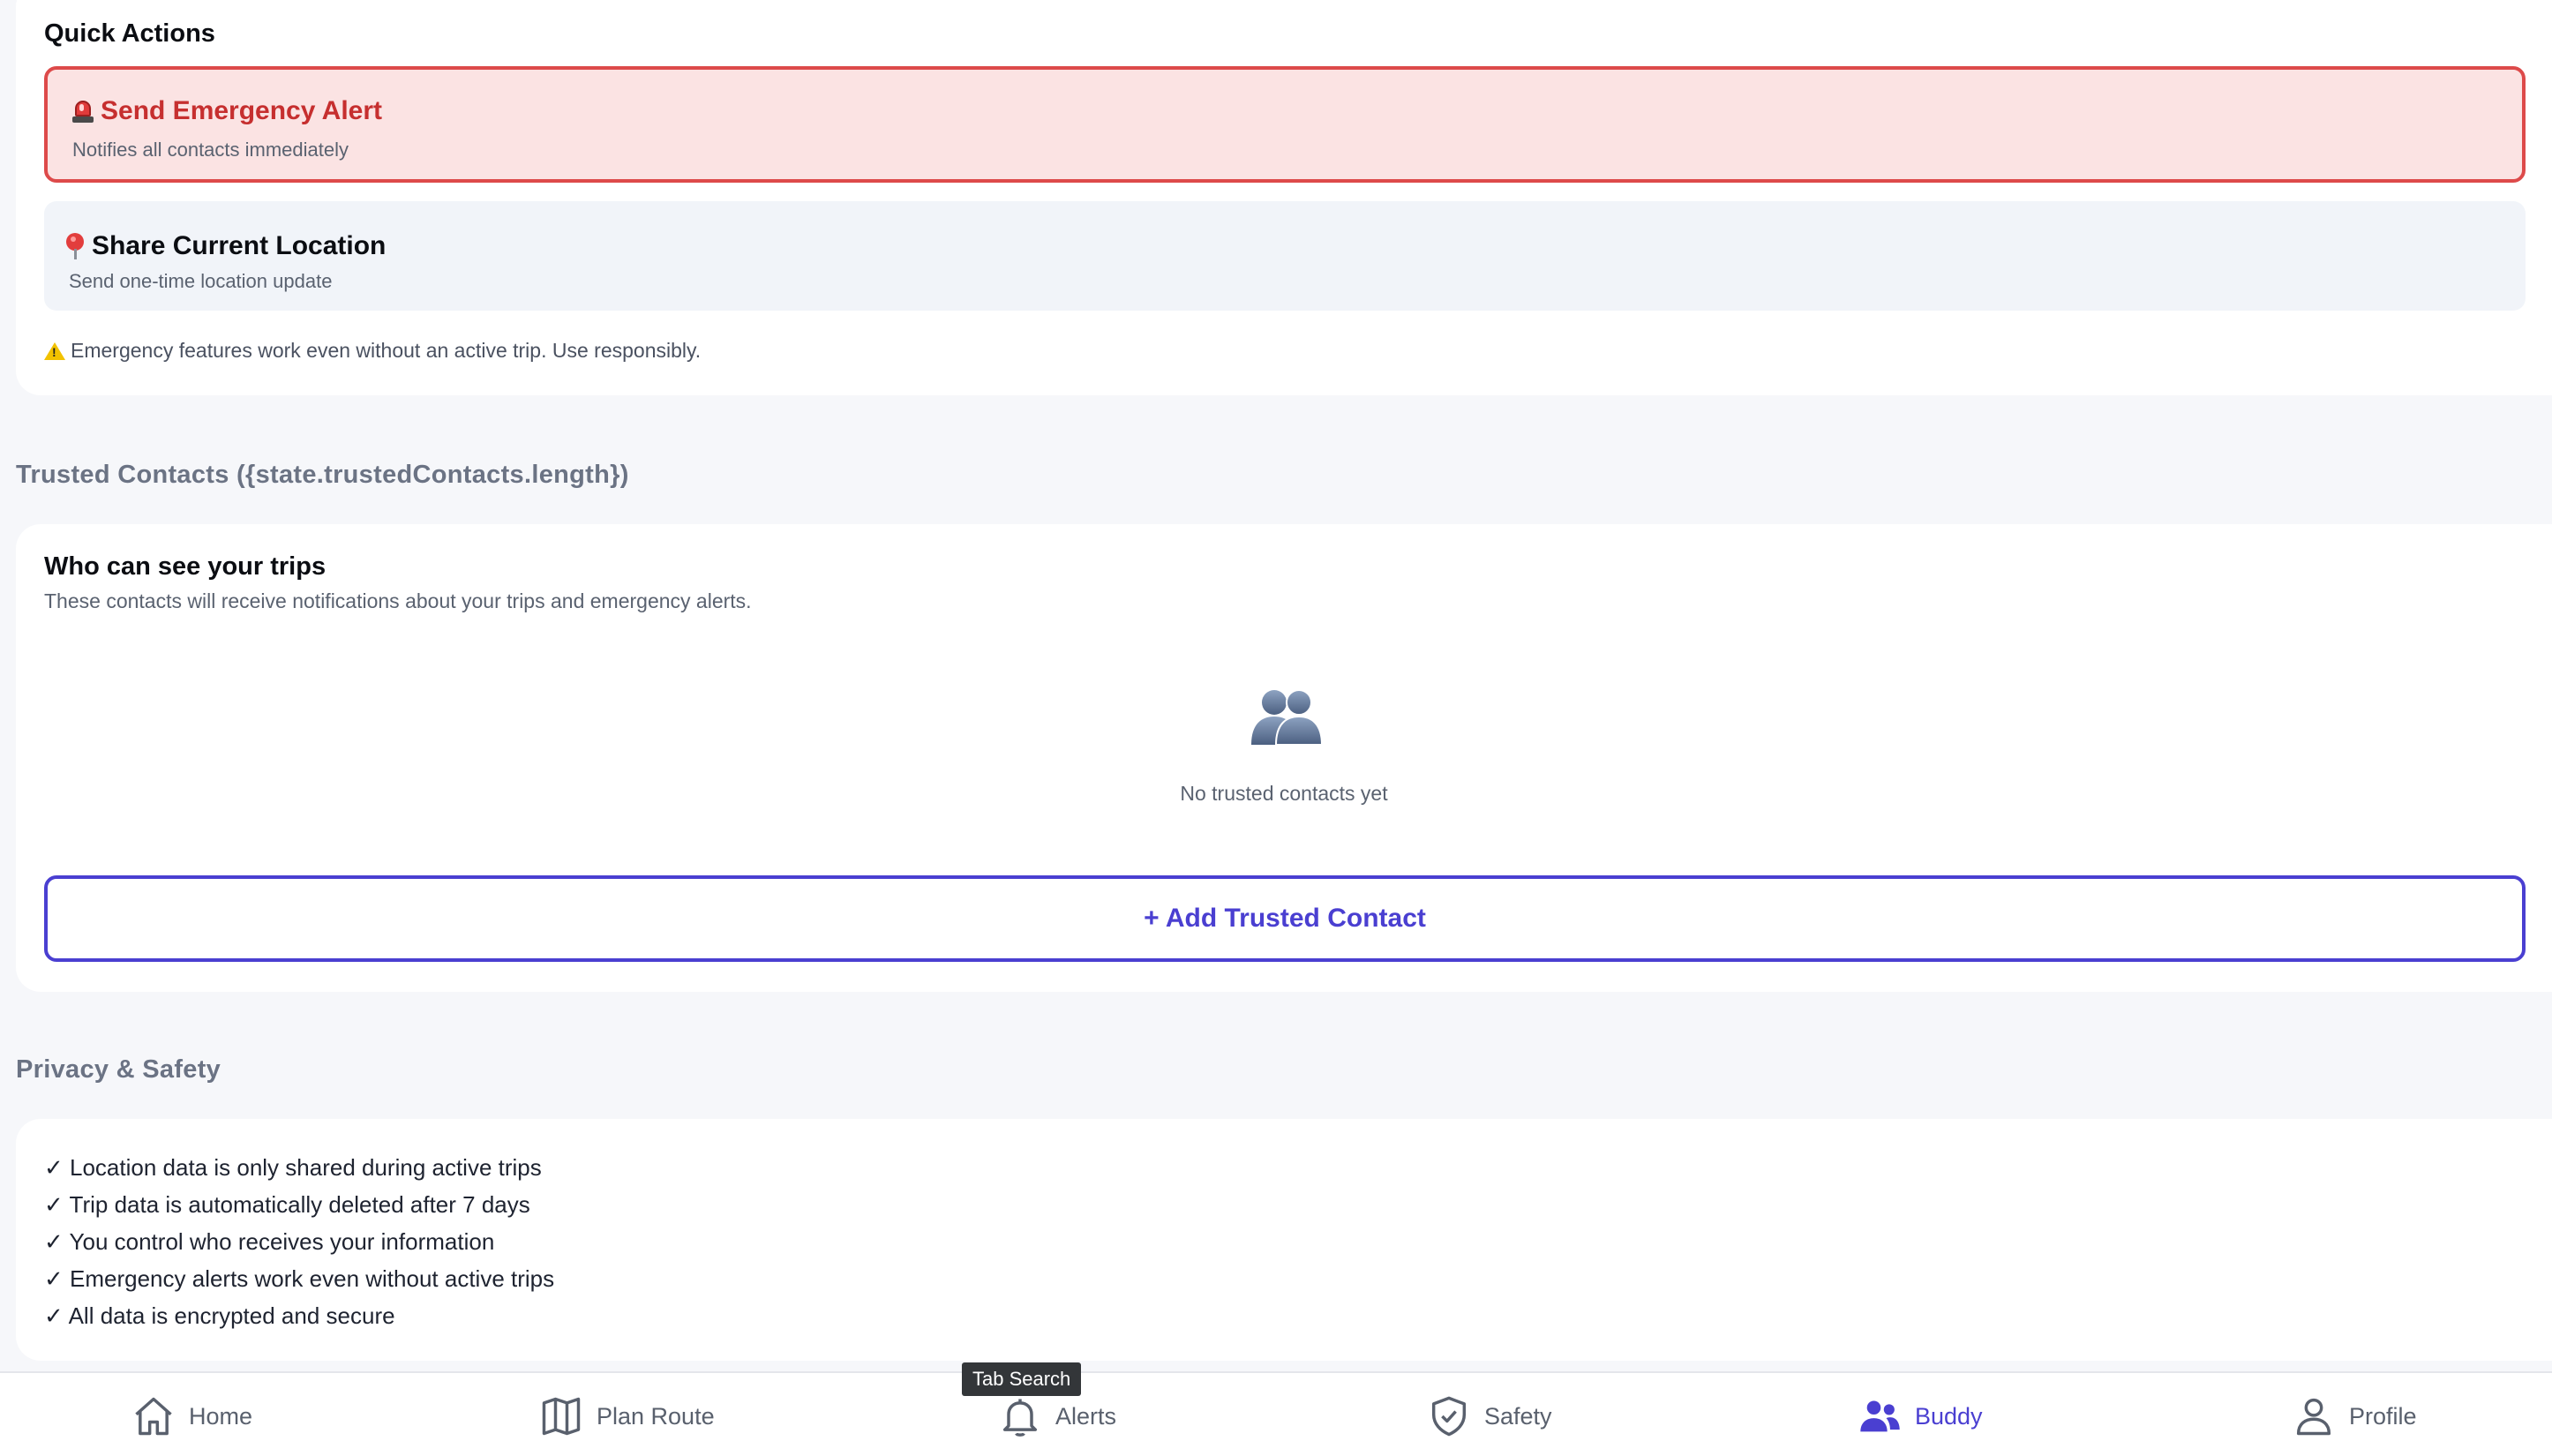 This screenshot has width=2552, height=1456. Describe the element at coordinates (1086, 1416) in the screenshot. I see `nav-label-alerts: Alerts` at that location.